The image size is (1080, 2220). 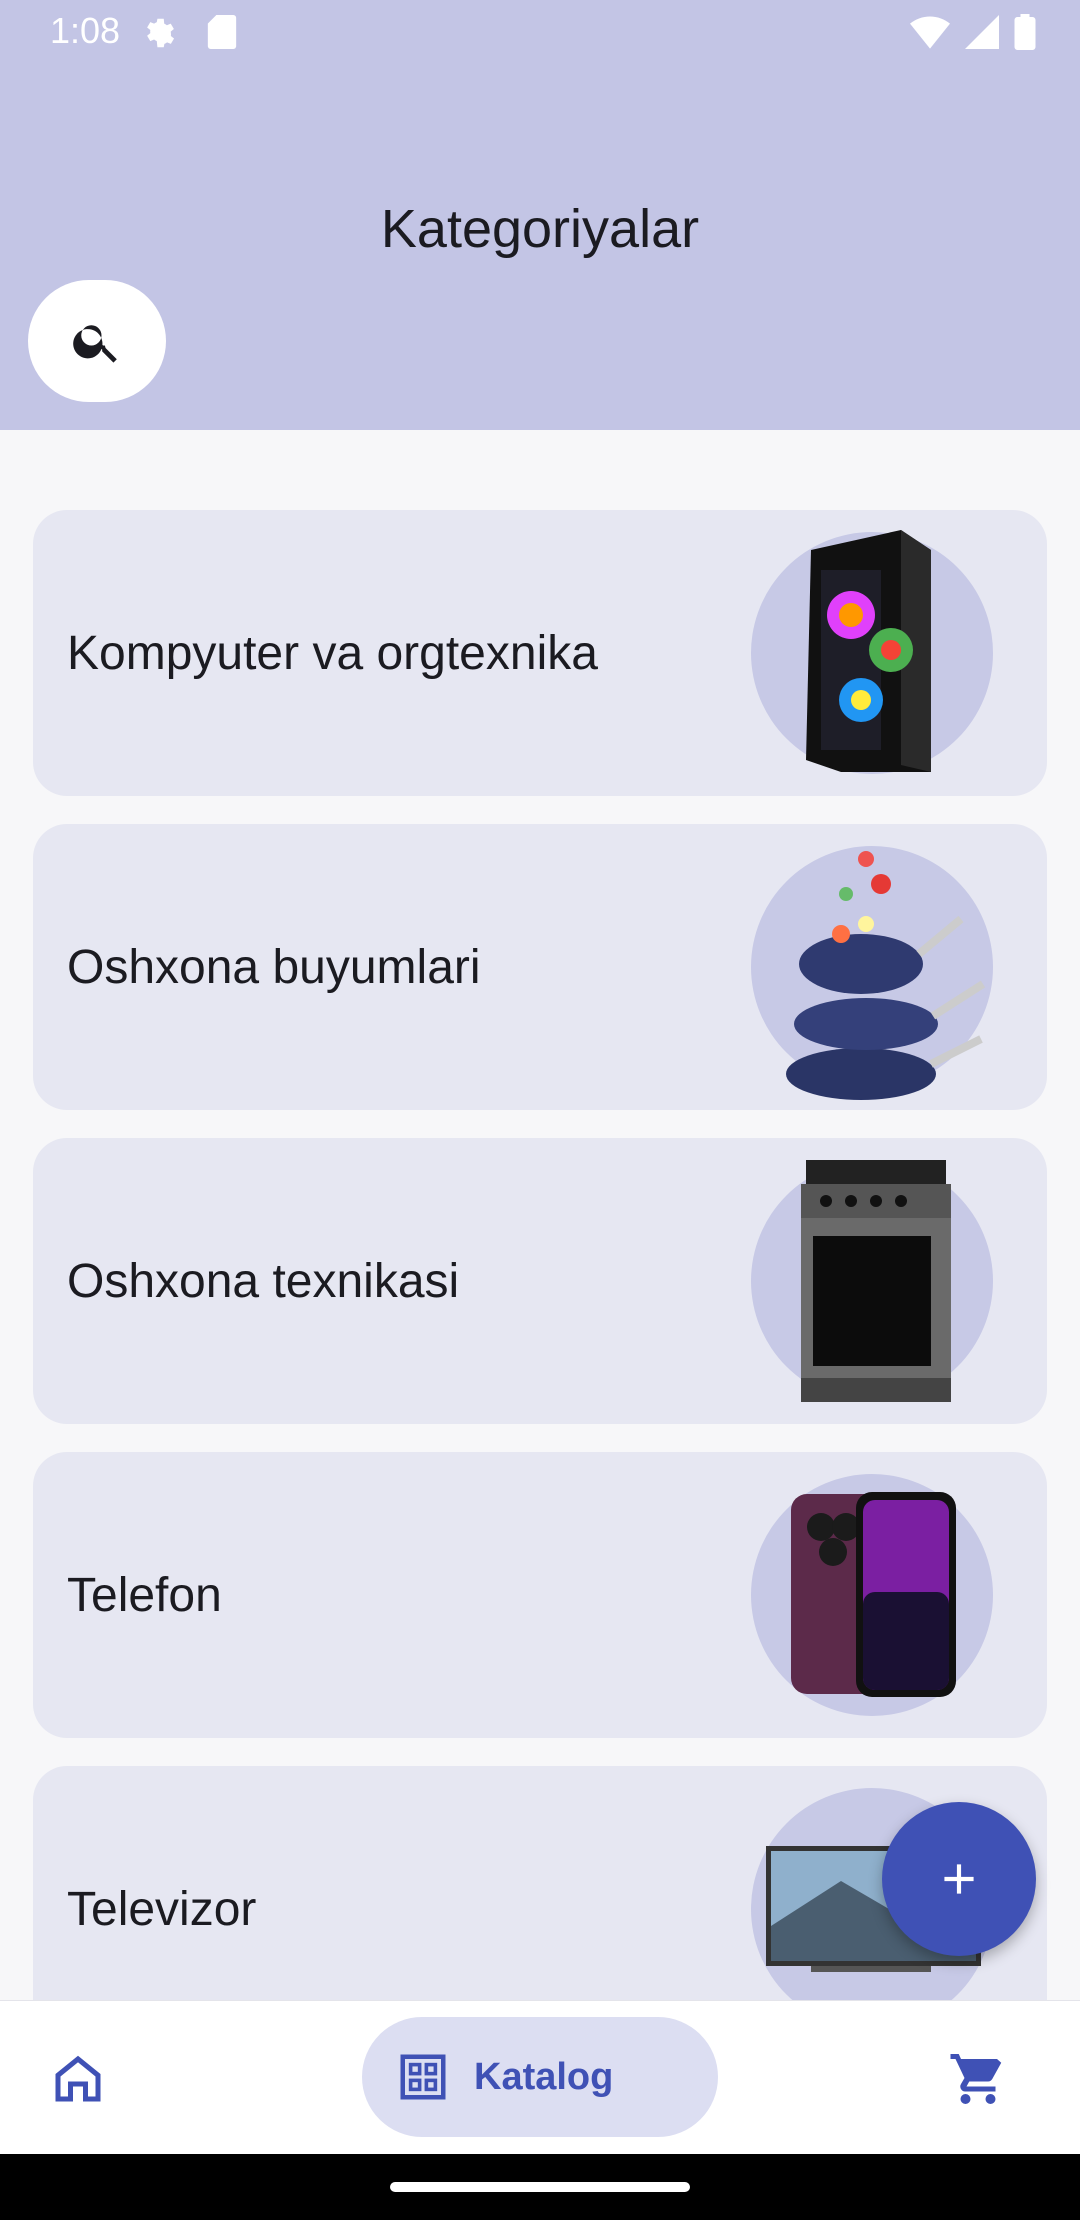 I want to click on nav-katalog: Katalog, so click(x=540, y=2077).